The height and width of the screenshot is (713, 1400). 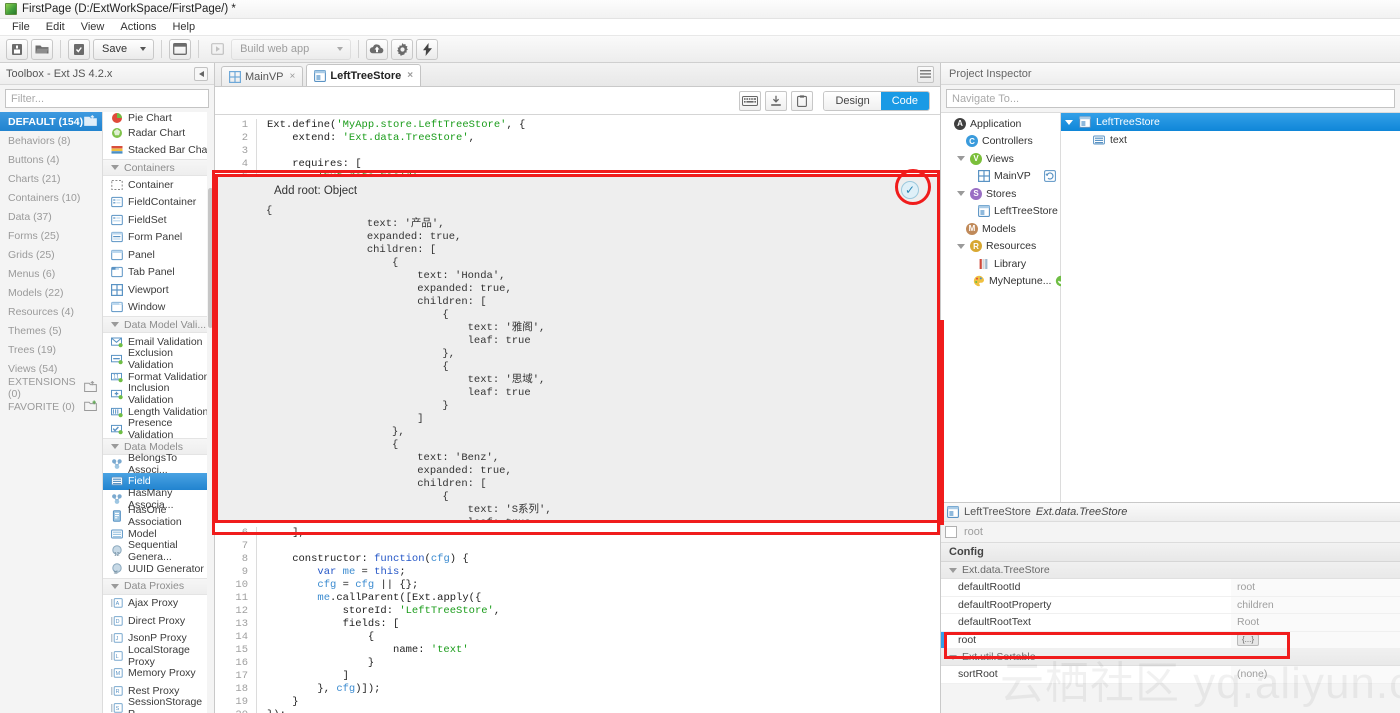 What do you see at coordinates (55, 27) in the screenshot?
I see `menu-edit: Edit` at bounding box center [55, 27].